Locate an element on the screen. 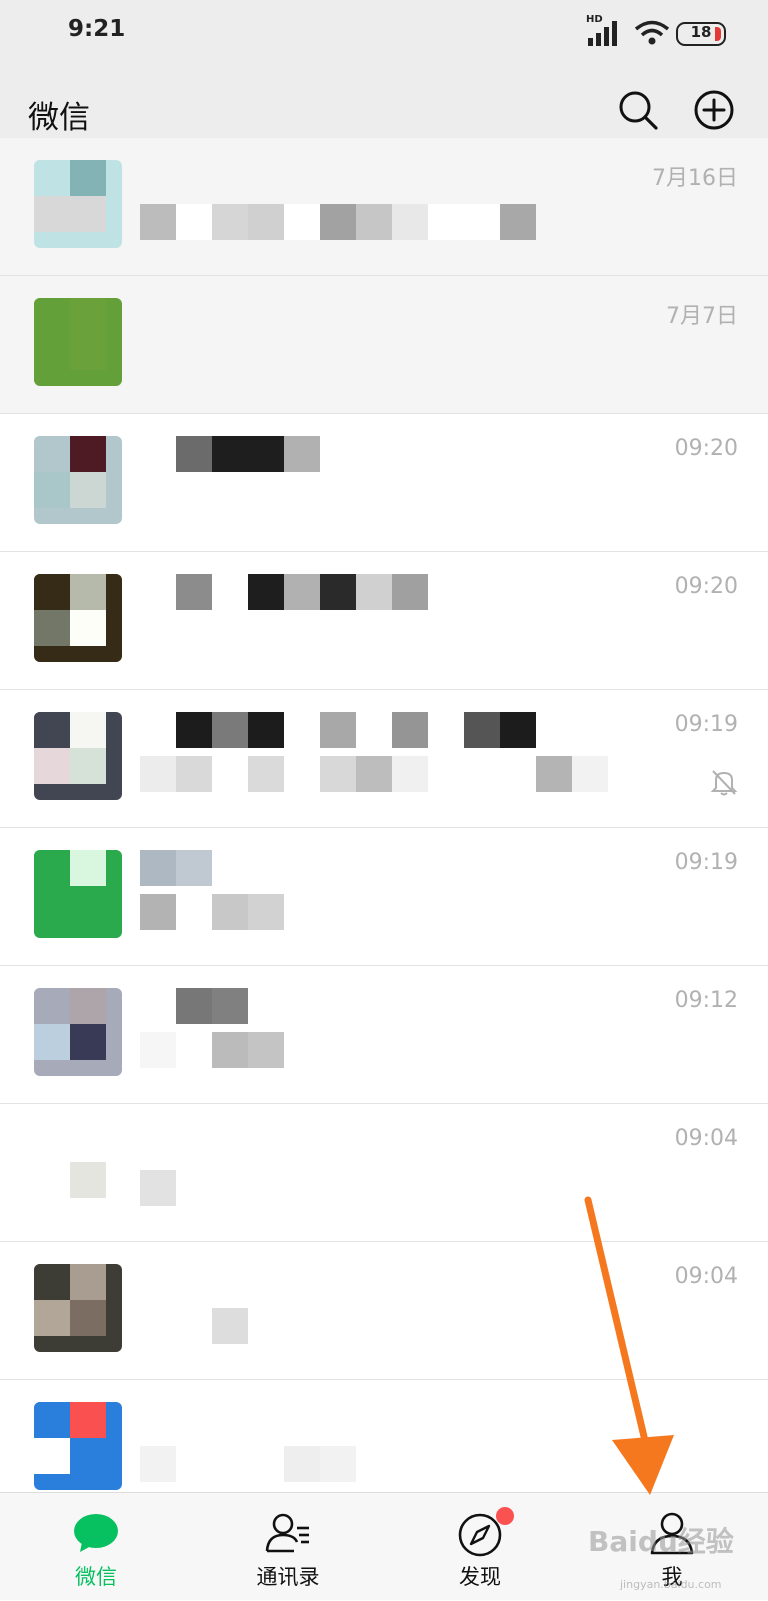 The height and width of the screenshot is (1601, 768). discover-badge-dot is located at coordinates (505, 1516).